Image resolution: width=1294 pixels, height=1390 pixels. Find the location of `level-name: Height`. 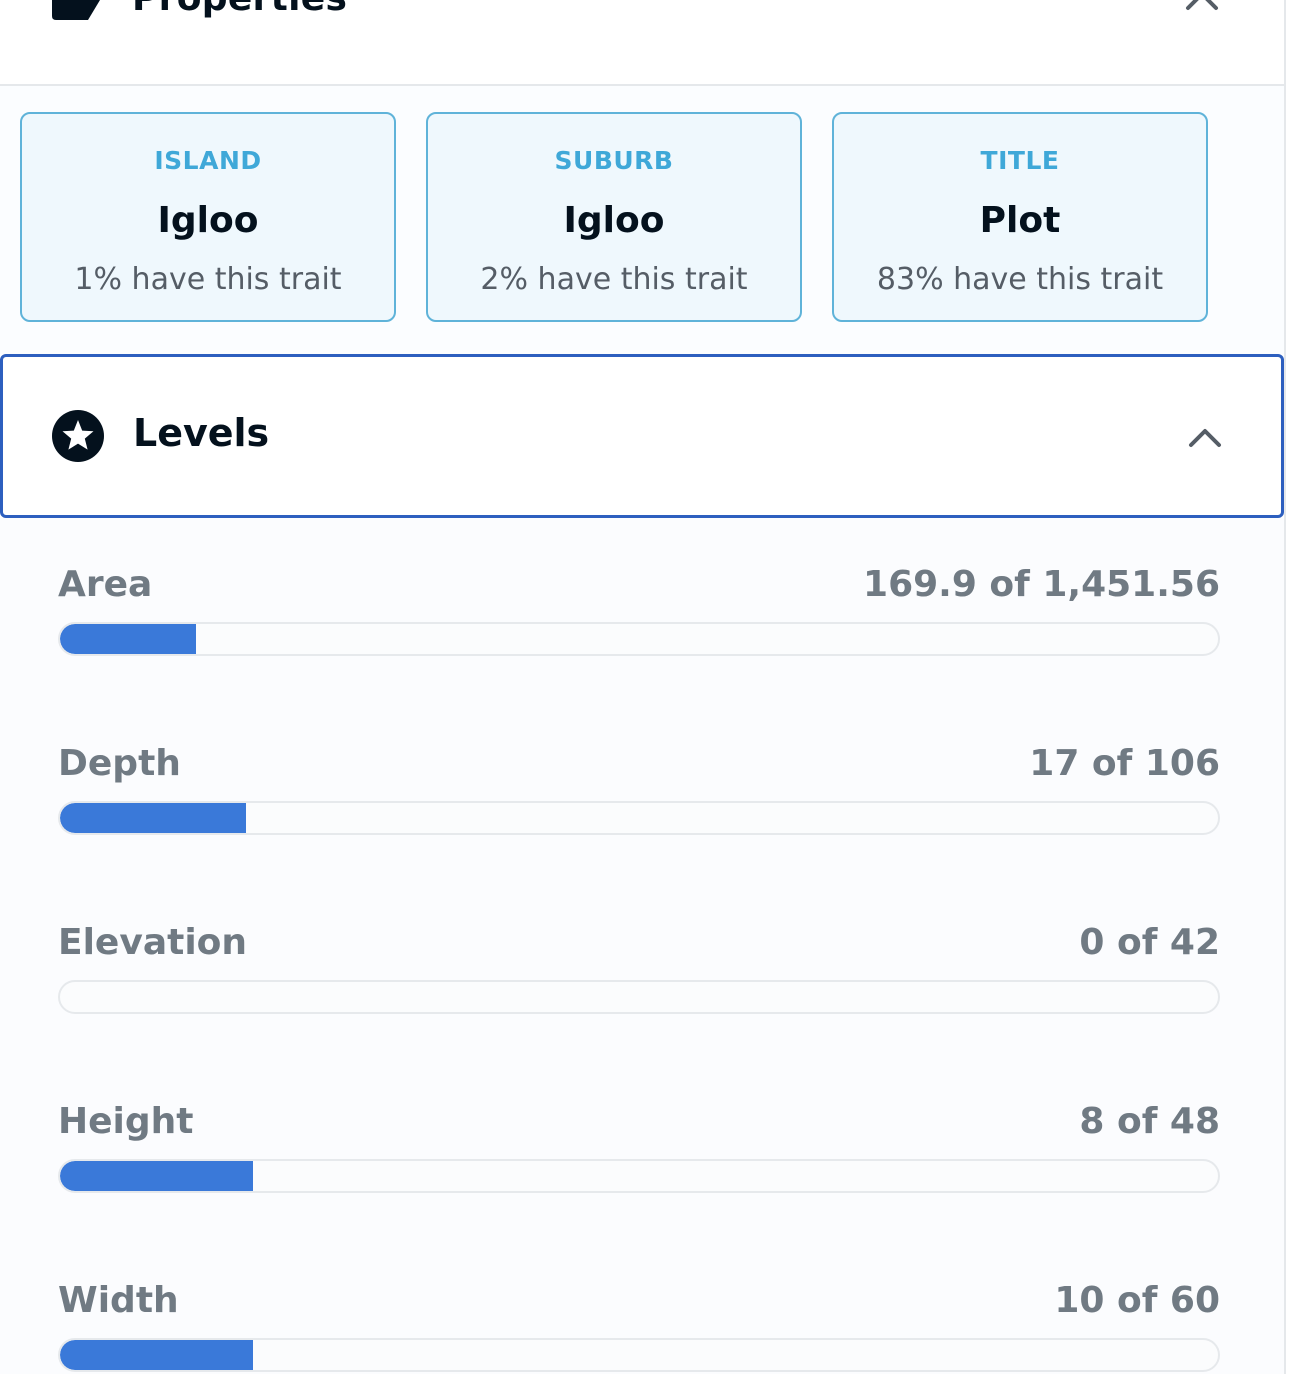

level-name: Height is located at coordinates (126, 1121).